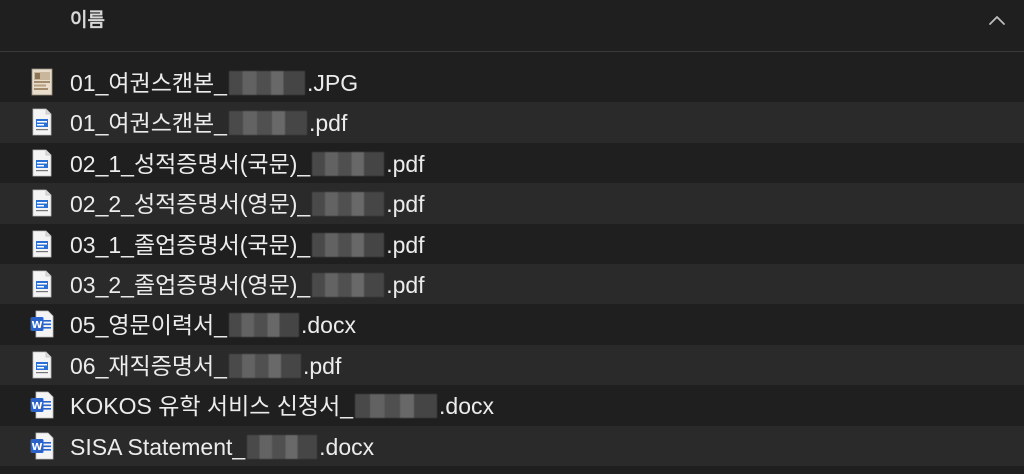 Image resolution: width=1024 pixels, height=474 pixels. I want to click on file-name: 01_여권스캔본_ .JPG, so click(214, 83).